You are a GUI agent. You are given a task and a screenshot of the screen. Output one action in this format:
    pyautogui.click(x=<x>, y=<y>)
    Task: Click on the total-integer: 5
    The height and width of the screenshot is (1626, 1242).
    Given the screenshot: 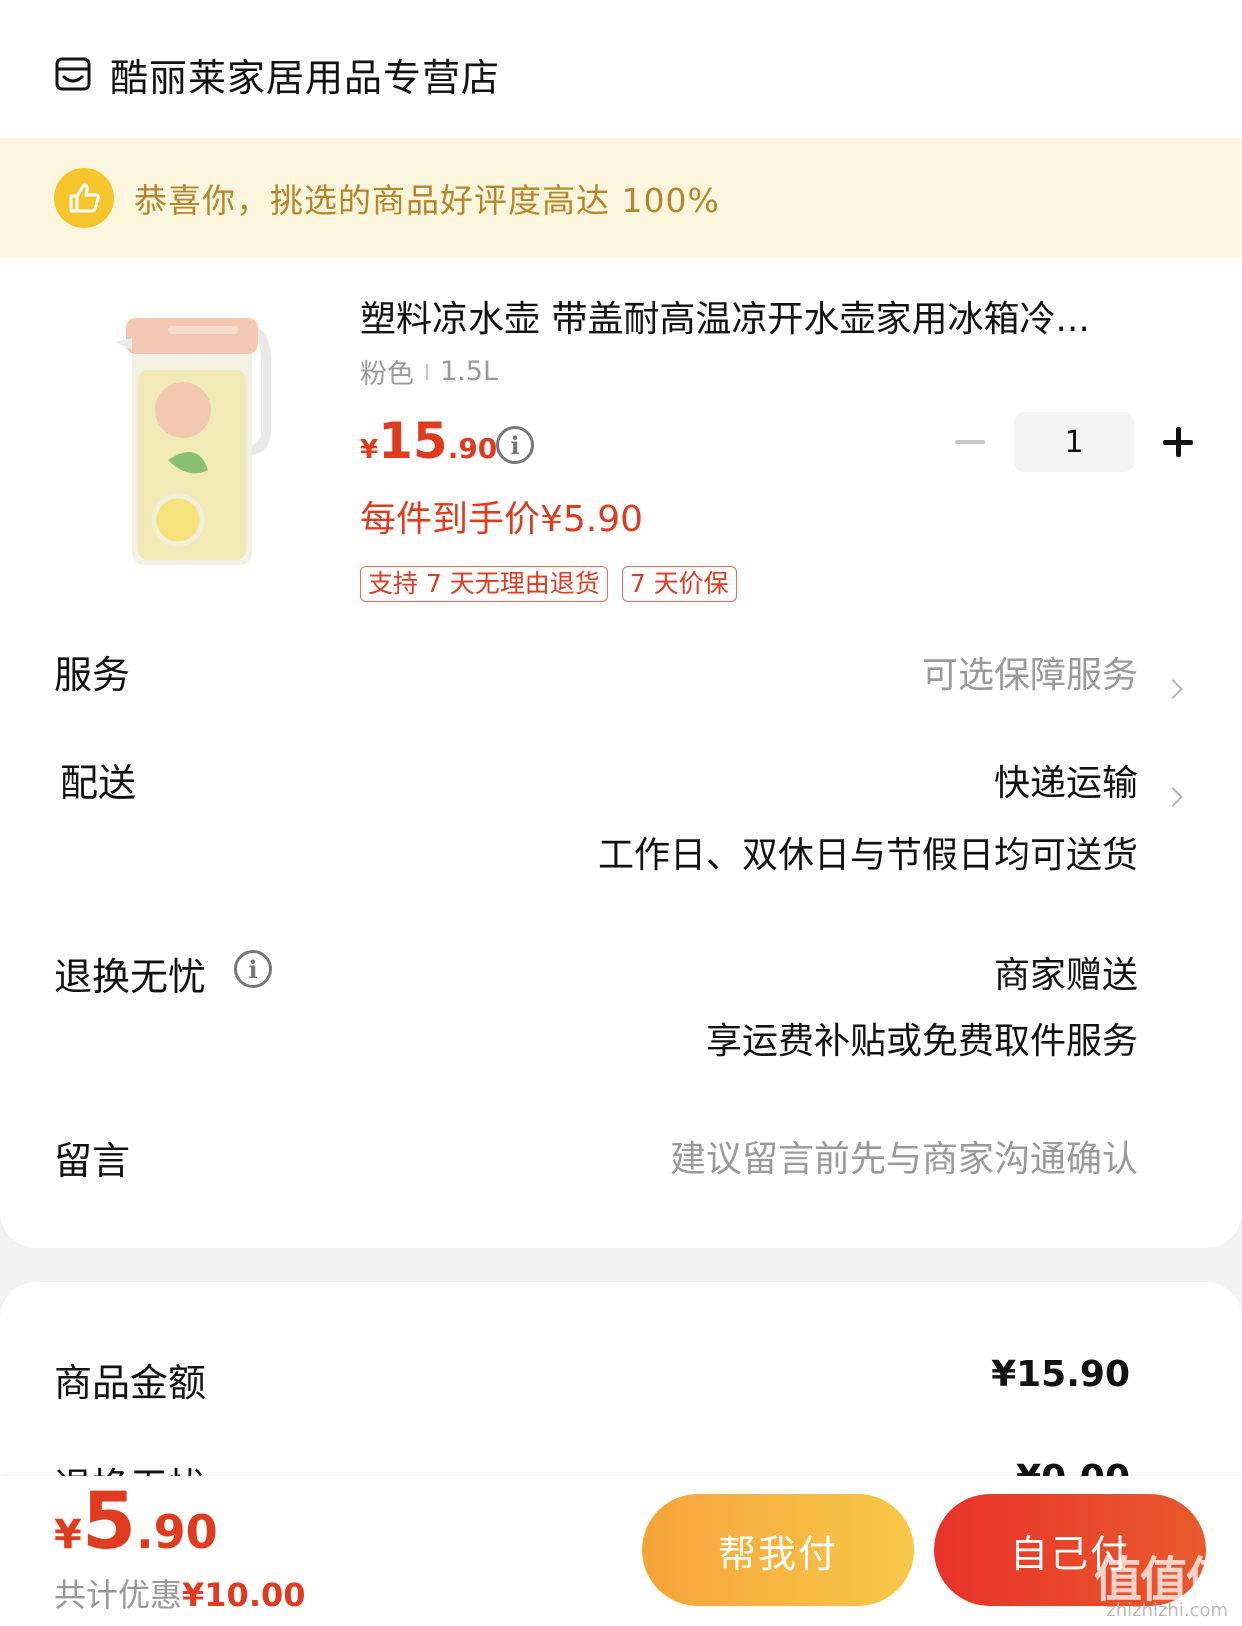 What is the action you would take?
    pyautogui.click(x=109, y=1522)
    